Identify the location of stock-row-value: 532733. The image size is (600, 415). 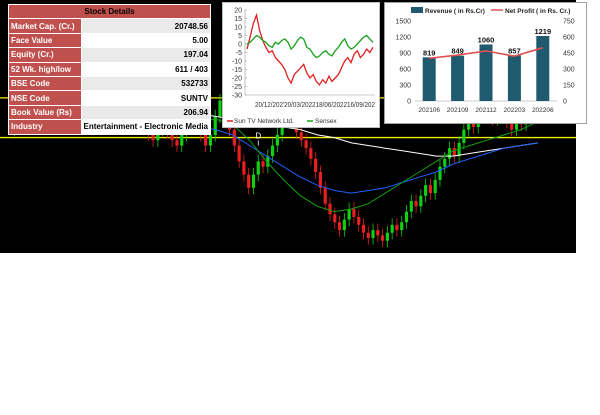
(146, 83).